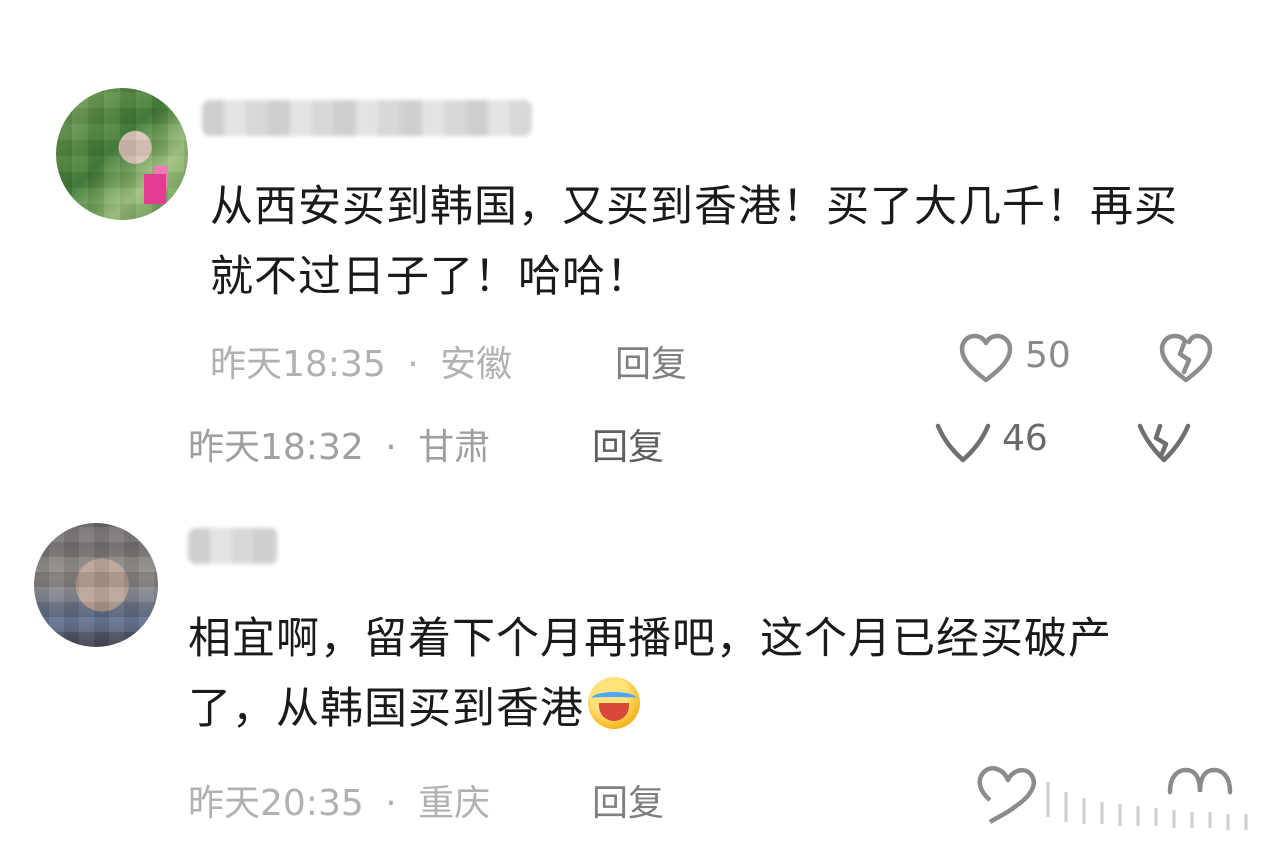 The width and height of the screenshot is (1280, 853). I want to click on comment-time: 昨天20:35, so click(276, 803).